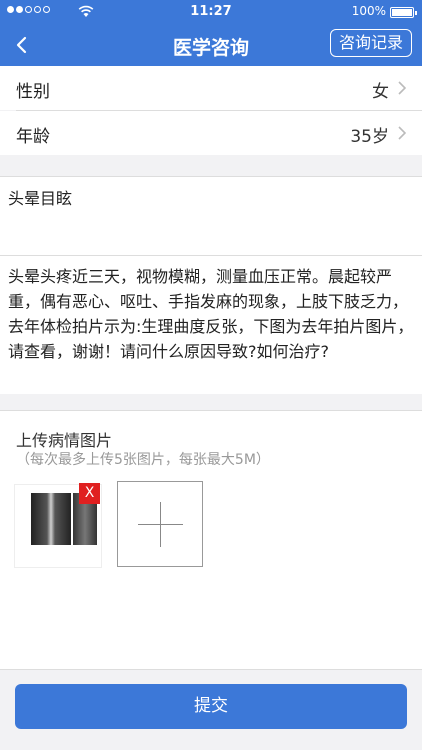 Image resolution: width=422 pixels, height=750 pixels. I want to click on add-photo-button, so click(160, 524).